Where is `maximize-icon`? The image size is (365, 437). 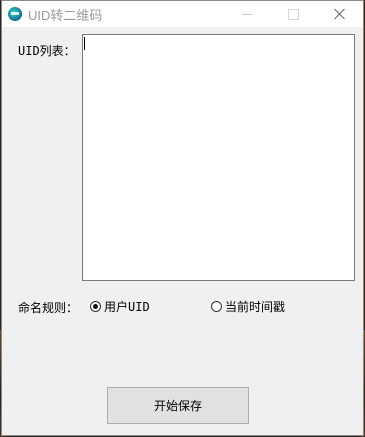
maximize-icon is located at coordinates (293, 14).